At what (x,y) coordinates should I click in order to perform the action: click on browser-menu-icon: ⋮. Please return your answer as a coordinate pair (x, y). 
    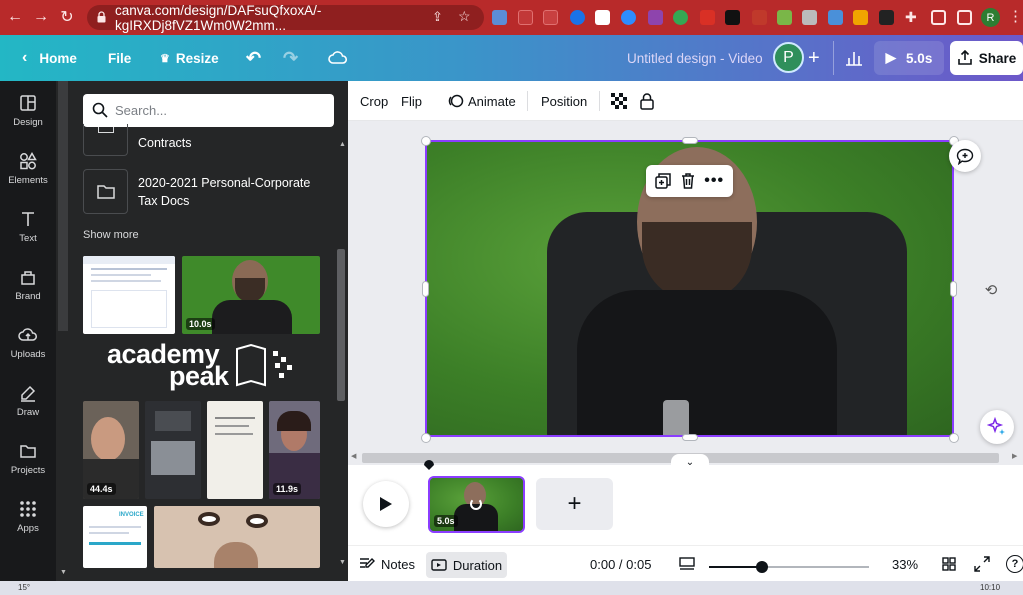
    Looking at the image, I should click on (1015, 16).